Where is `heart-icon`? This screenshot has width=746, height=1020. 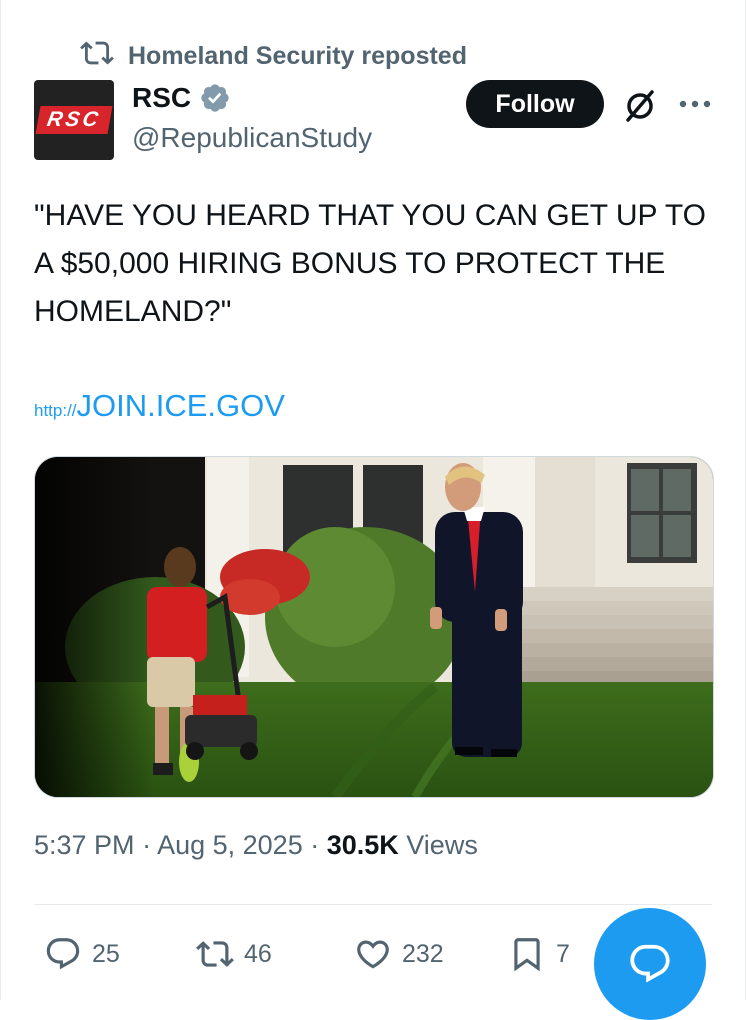
heart-icon is located at coordinates (373, 954).